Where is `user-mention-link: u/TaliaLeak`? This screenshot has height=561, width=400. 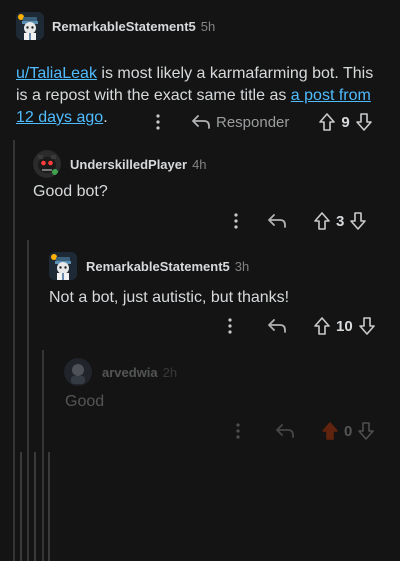
user-mention-link: u/TaliaLeak is located at coordinates (56, 73).